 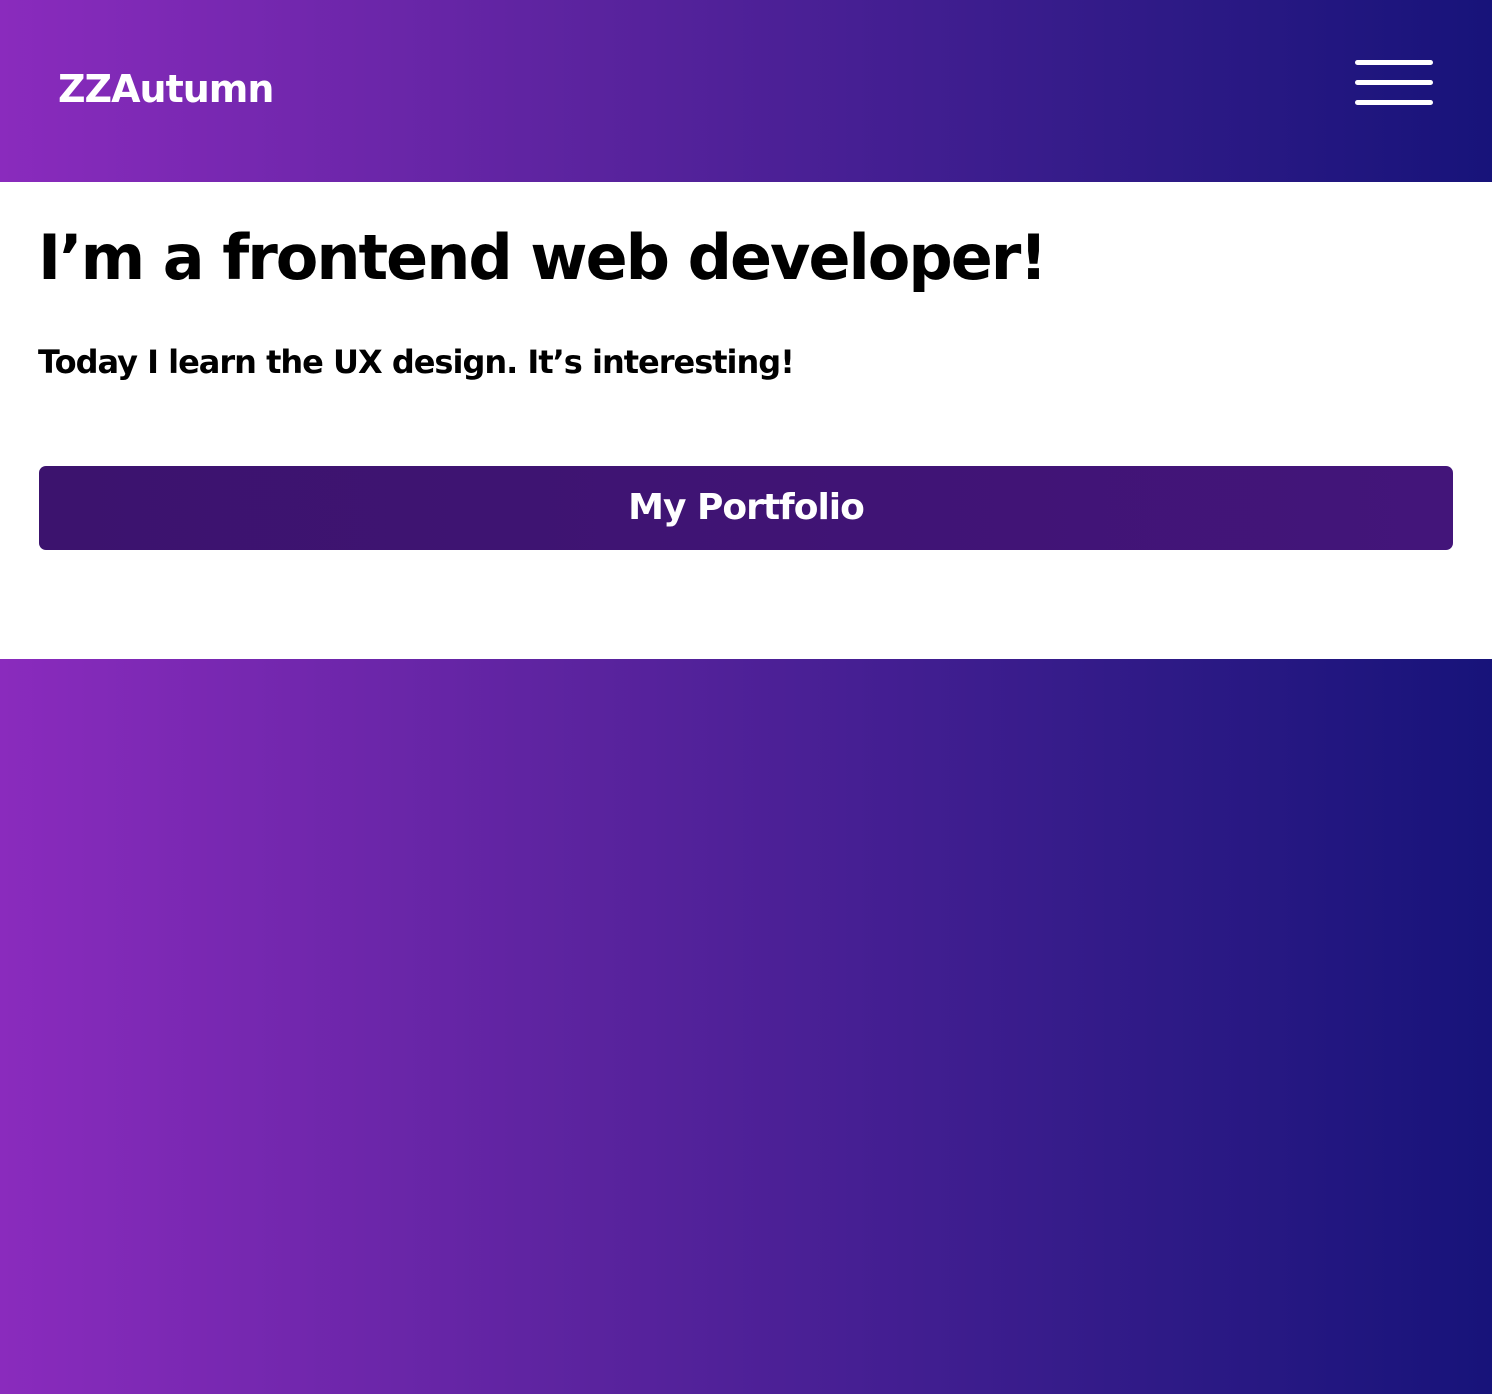 I want to click on portfolio-button: My Portfolio, so click(x=746, y=508).